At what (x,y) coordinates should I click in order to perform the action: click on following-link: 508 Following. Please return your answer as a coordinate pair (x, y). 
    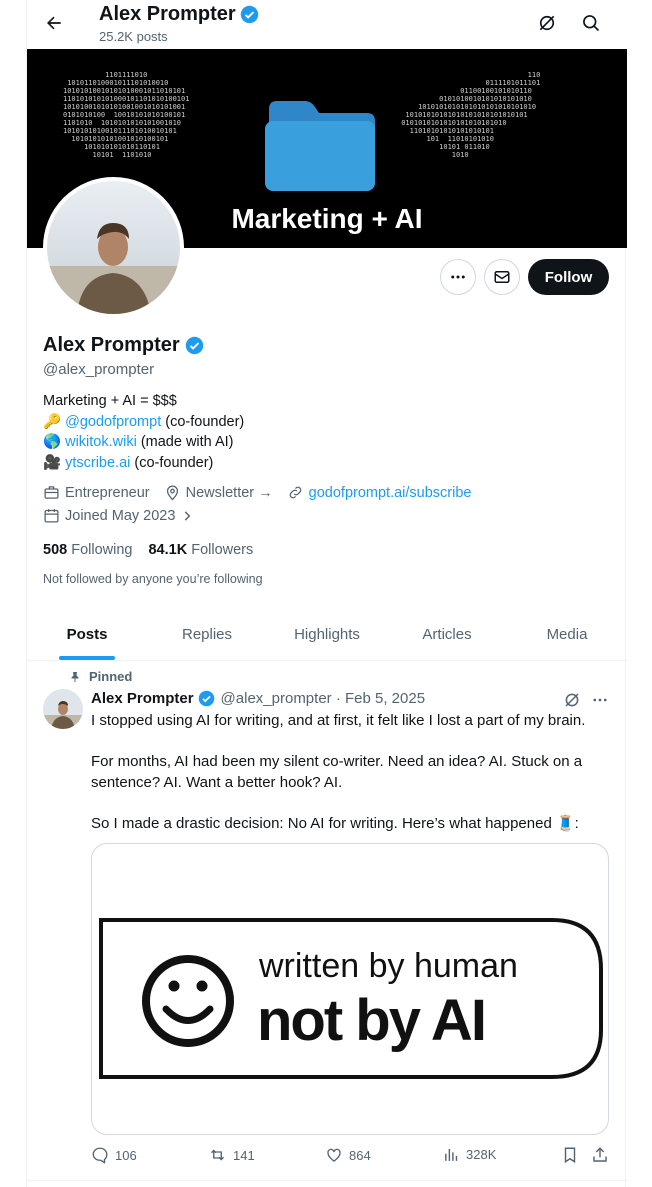
    Looking at the image, I should click on (87, 550).